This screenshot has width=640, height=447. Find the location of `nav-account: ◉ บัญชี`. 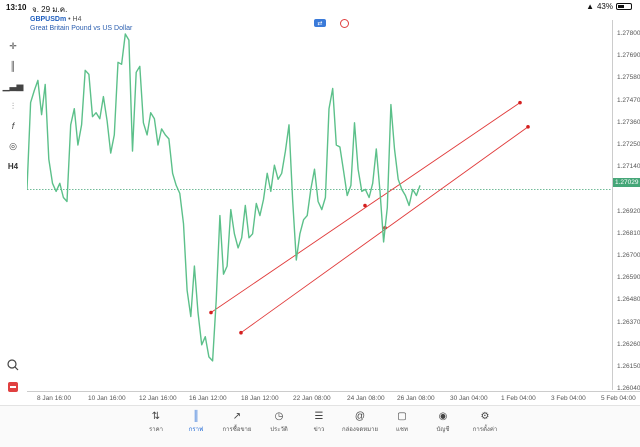

nav-account: ◉ บัญชี is located at coordinates (443, 422).